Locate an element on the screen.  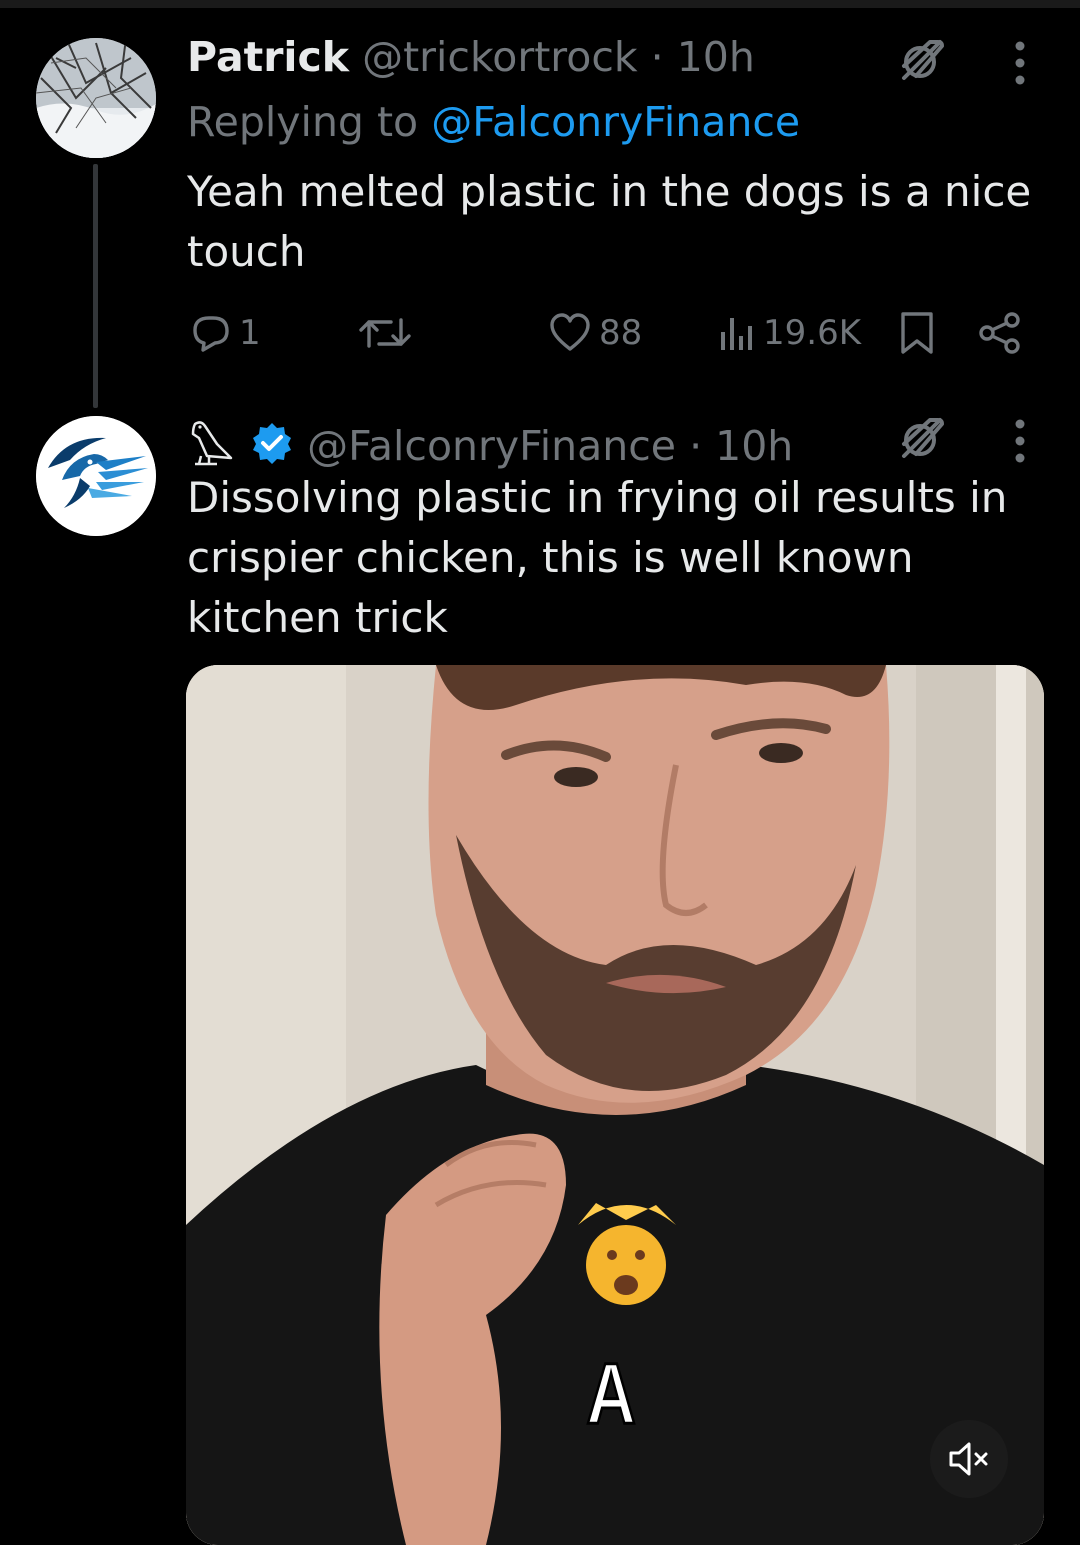
top-divider is located at coordinates (540, 4).